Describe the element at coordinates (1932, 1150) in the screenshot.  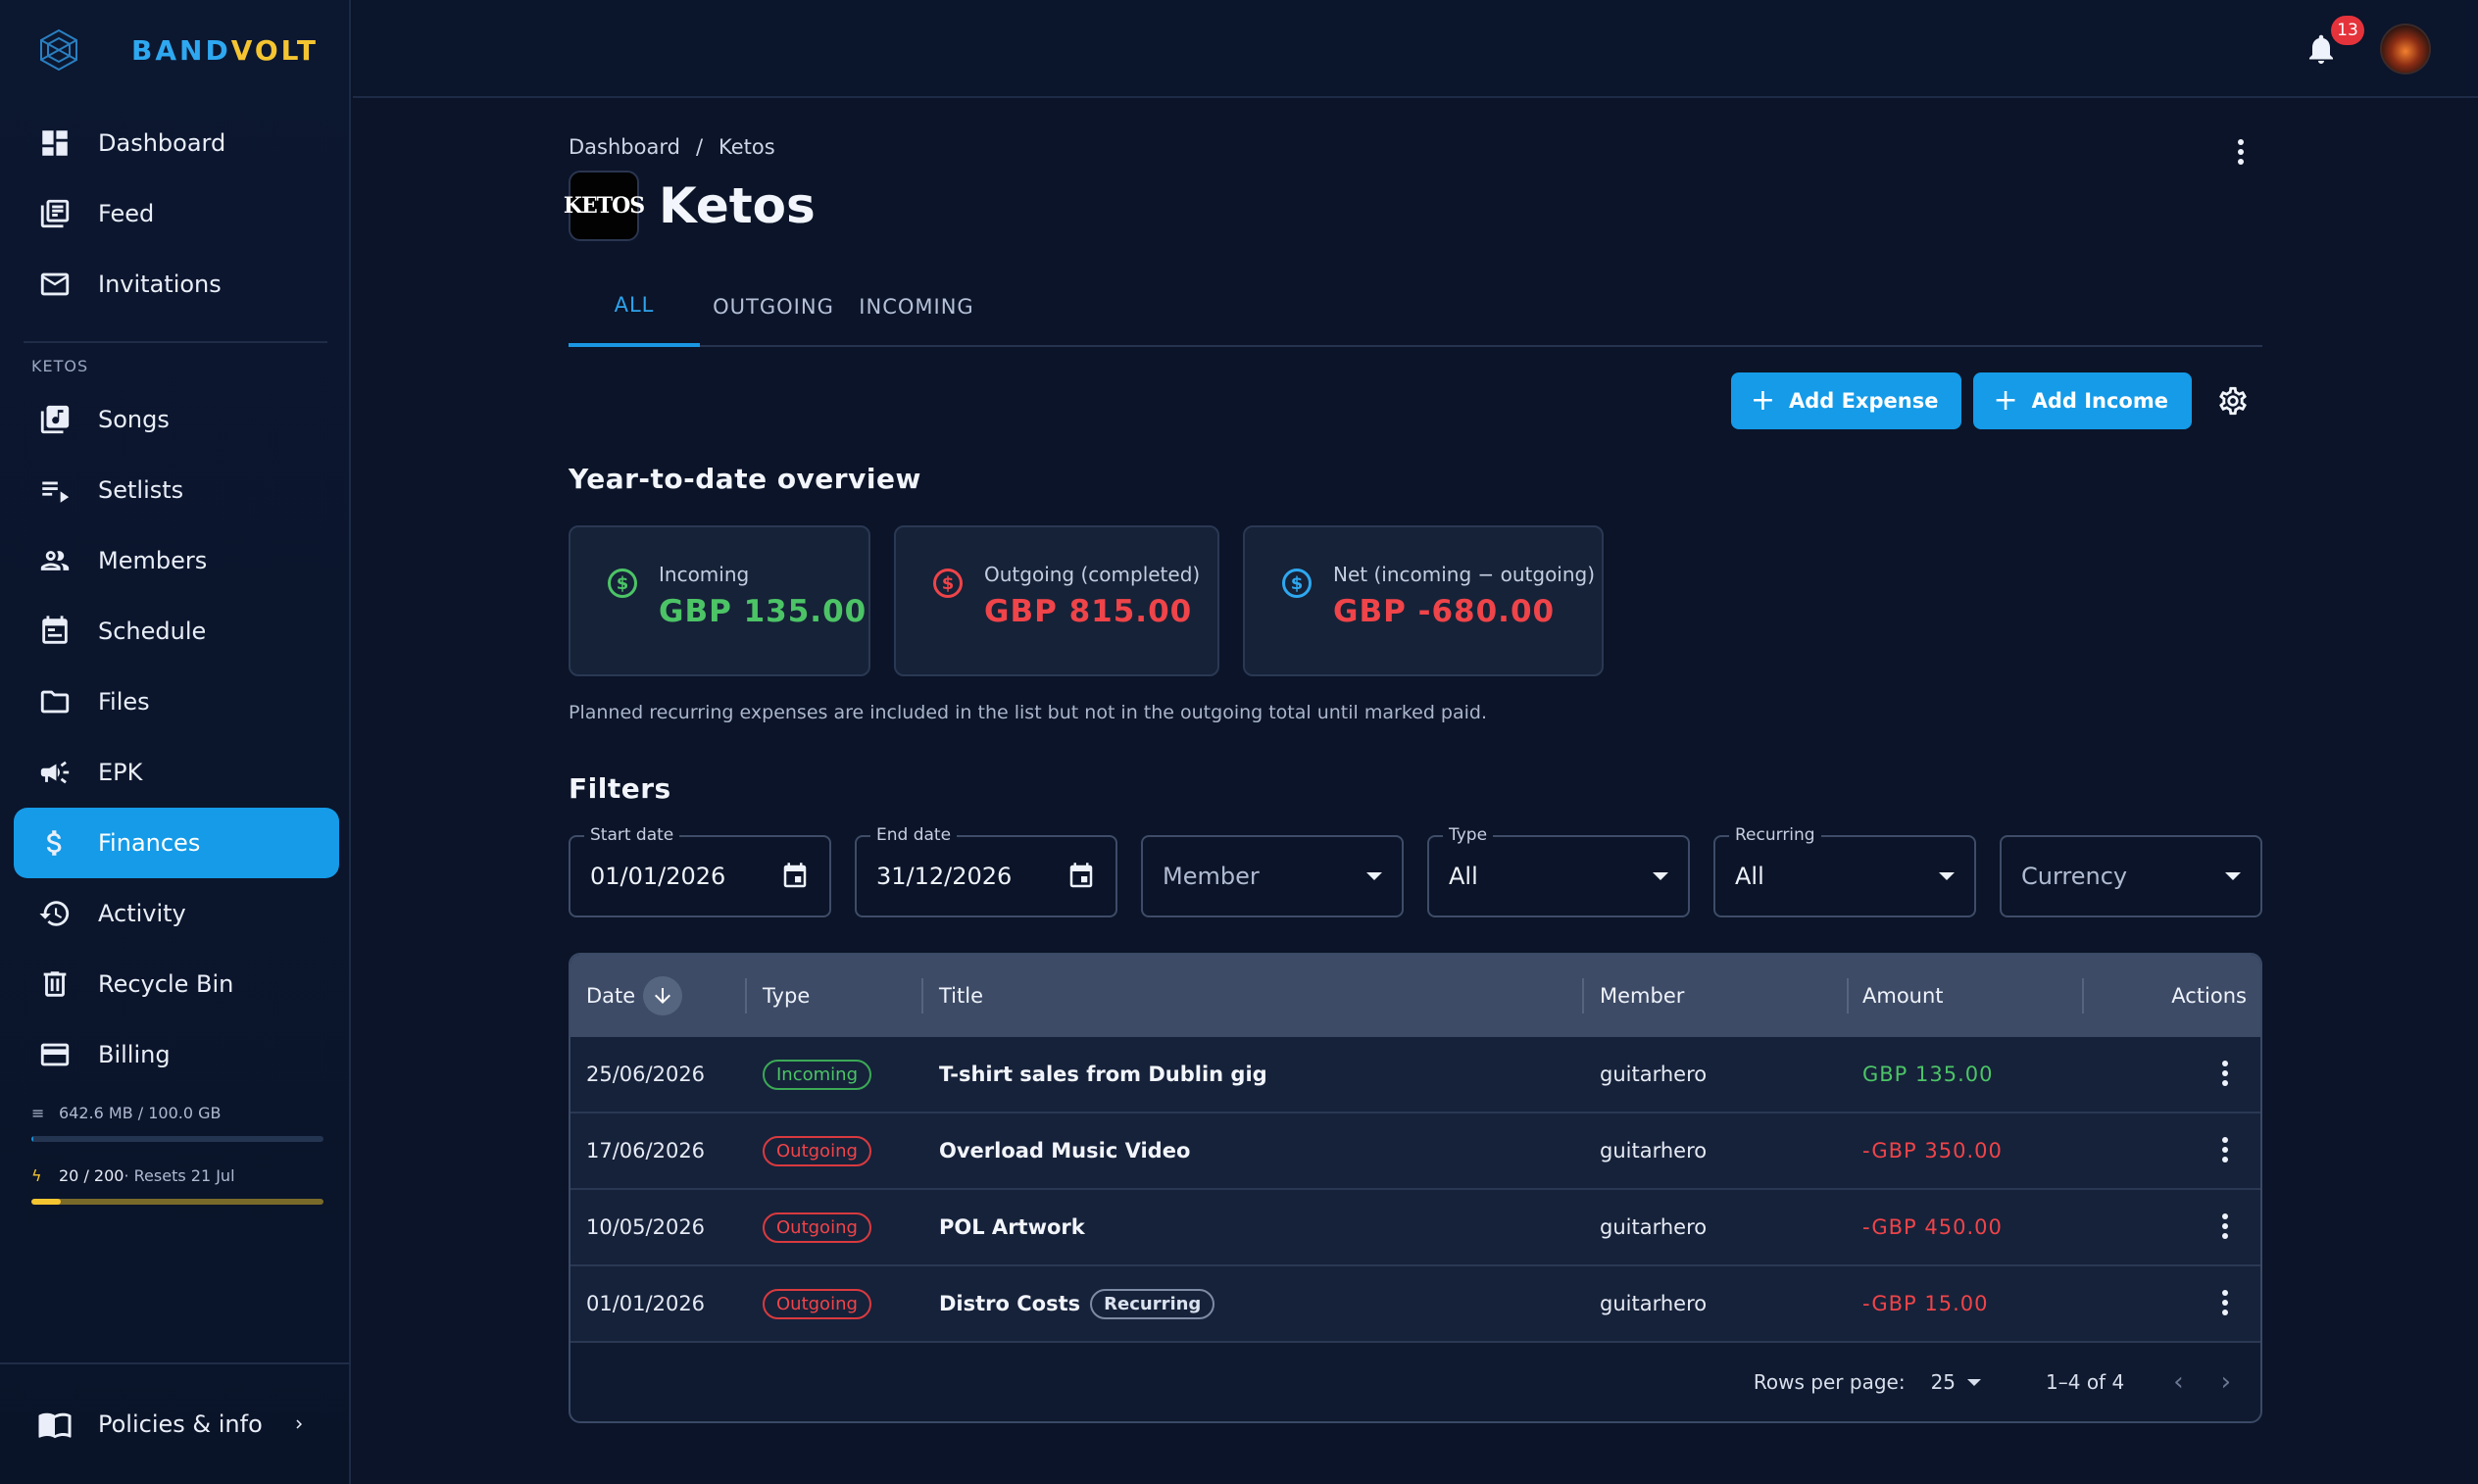
I see `row-amount: -GBP 350.00` at that location.